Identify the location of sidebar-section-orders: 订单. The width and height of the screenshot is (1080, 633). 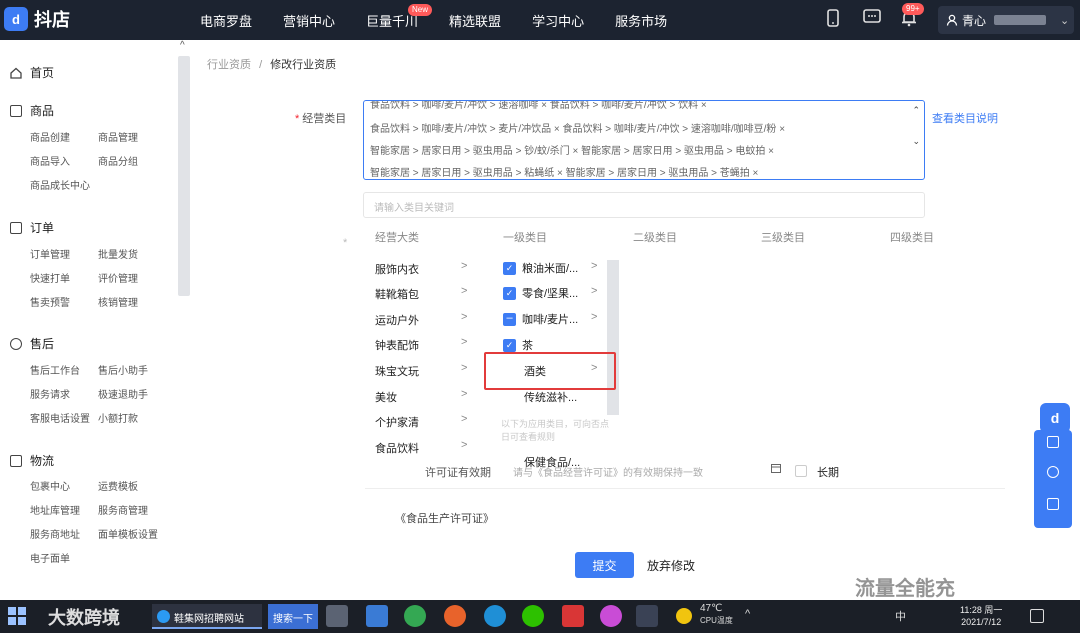
(32, 227).